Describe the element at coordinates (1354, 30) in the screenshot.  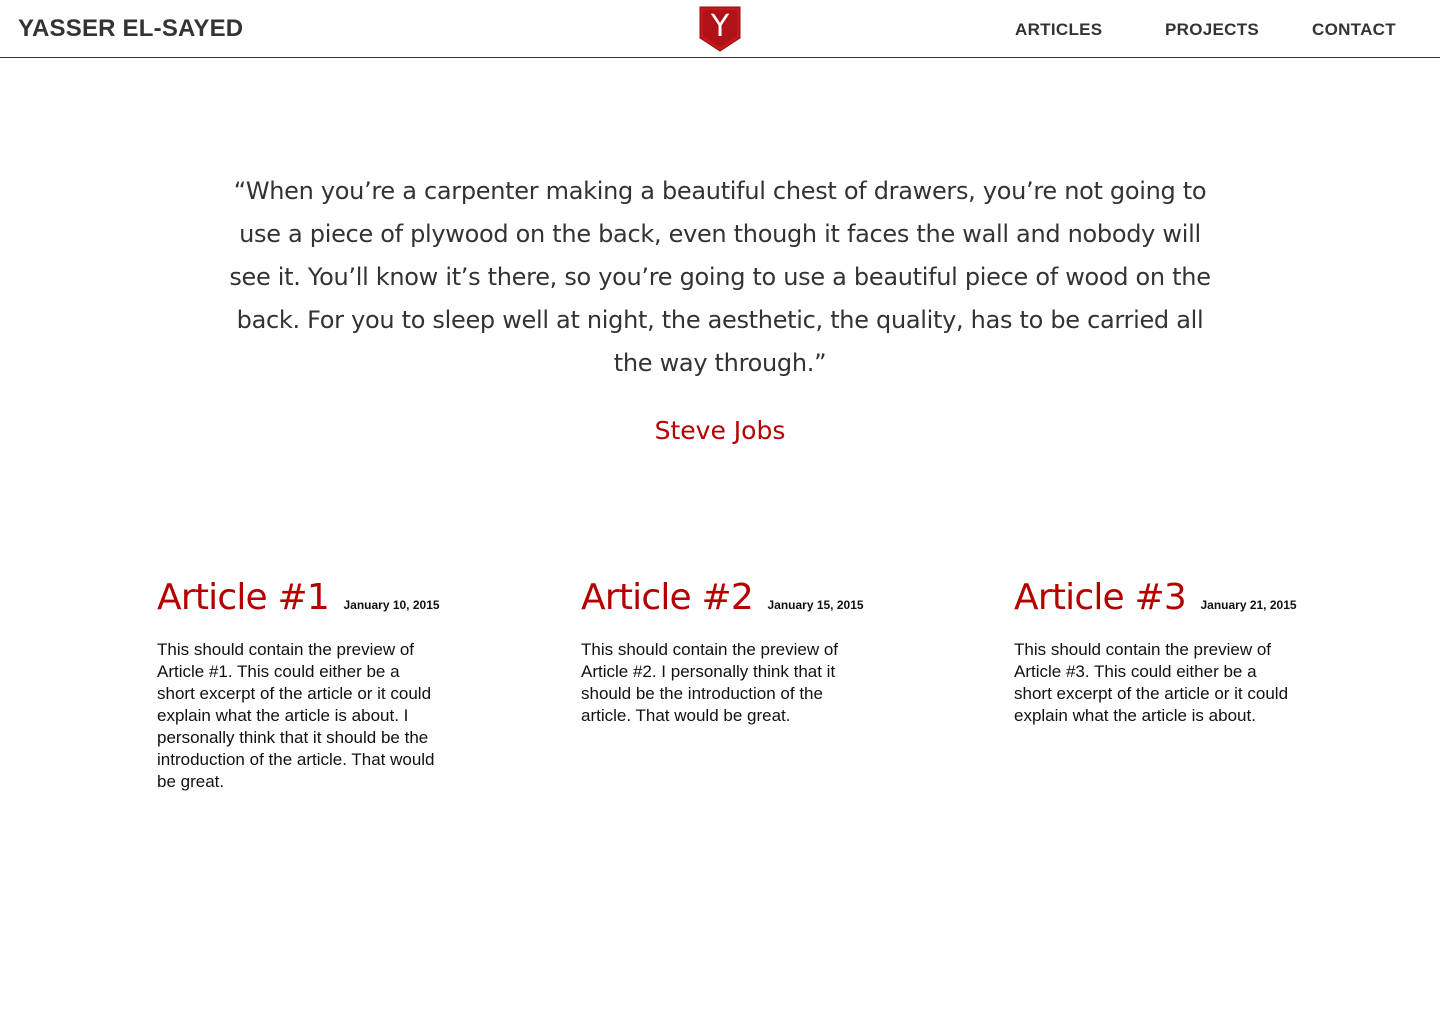
I see `nav-contact: CONTACT` at that location.